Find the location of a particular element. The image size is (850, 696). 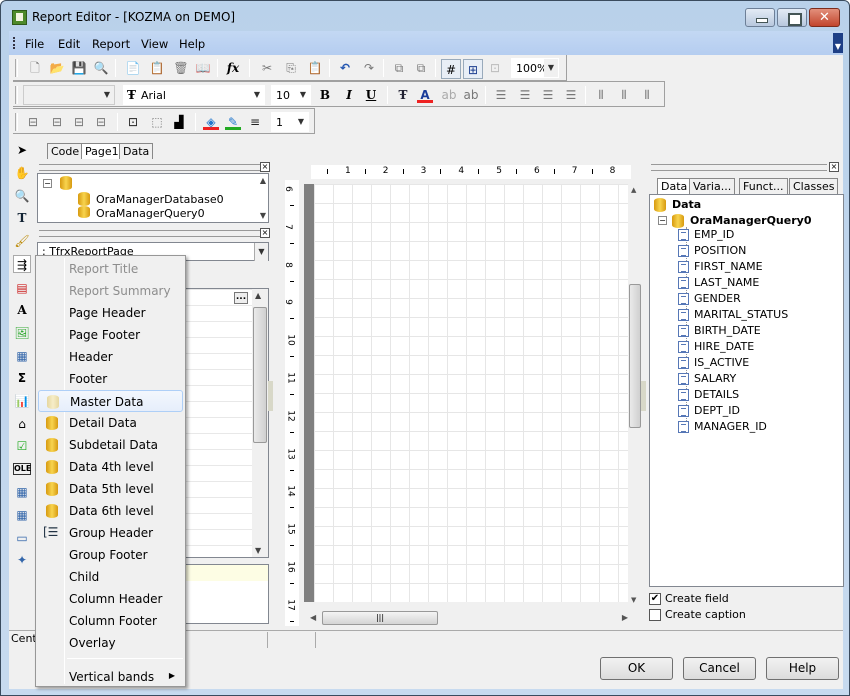

right-line-icon: ⊟ is located at coordinates (101, 122).